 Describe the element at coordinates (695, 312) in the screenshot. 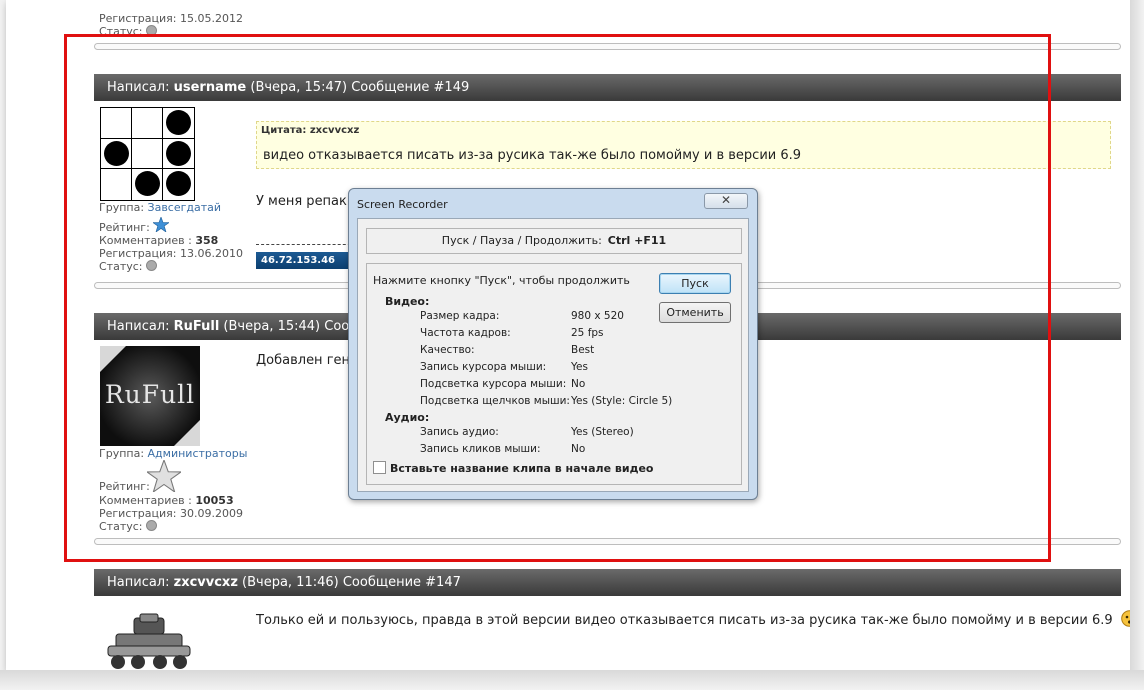

I see `cancel-button: Отменить` at that location.